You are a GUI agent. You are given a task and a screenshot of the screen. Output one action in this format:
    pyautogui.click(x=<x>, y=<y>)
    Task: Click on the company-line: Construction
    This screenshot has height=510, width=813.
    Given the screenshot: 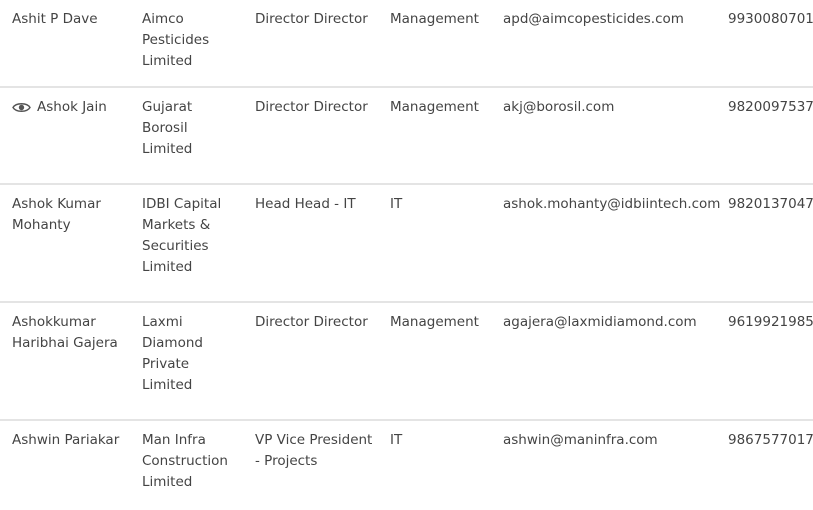 What is the action you would take?
    pyautogui.click(x=185, y=461)
    